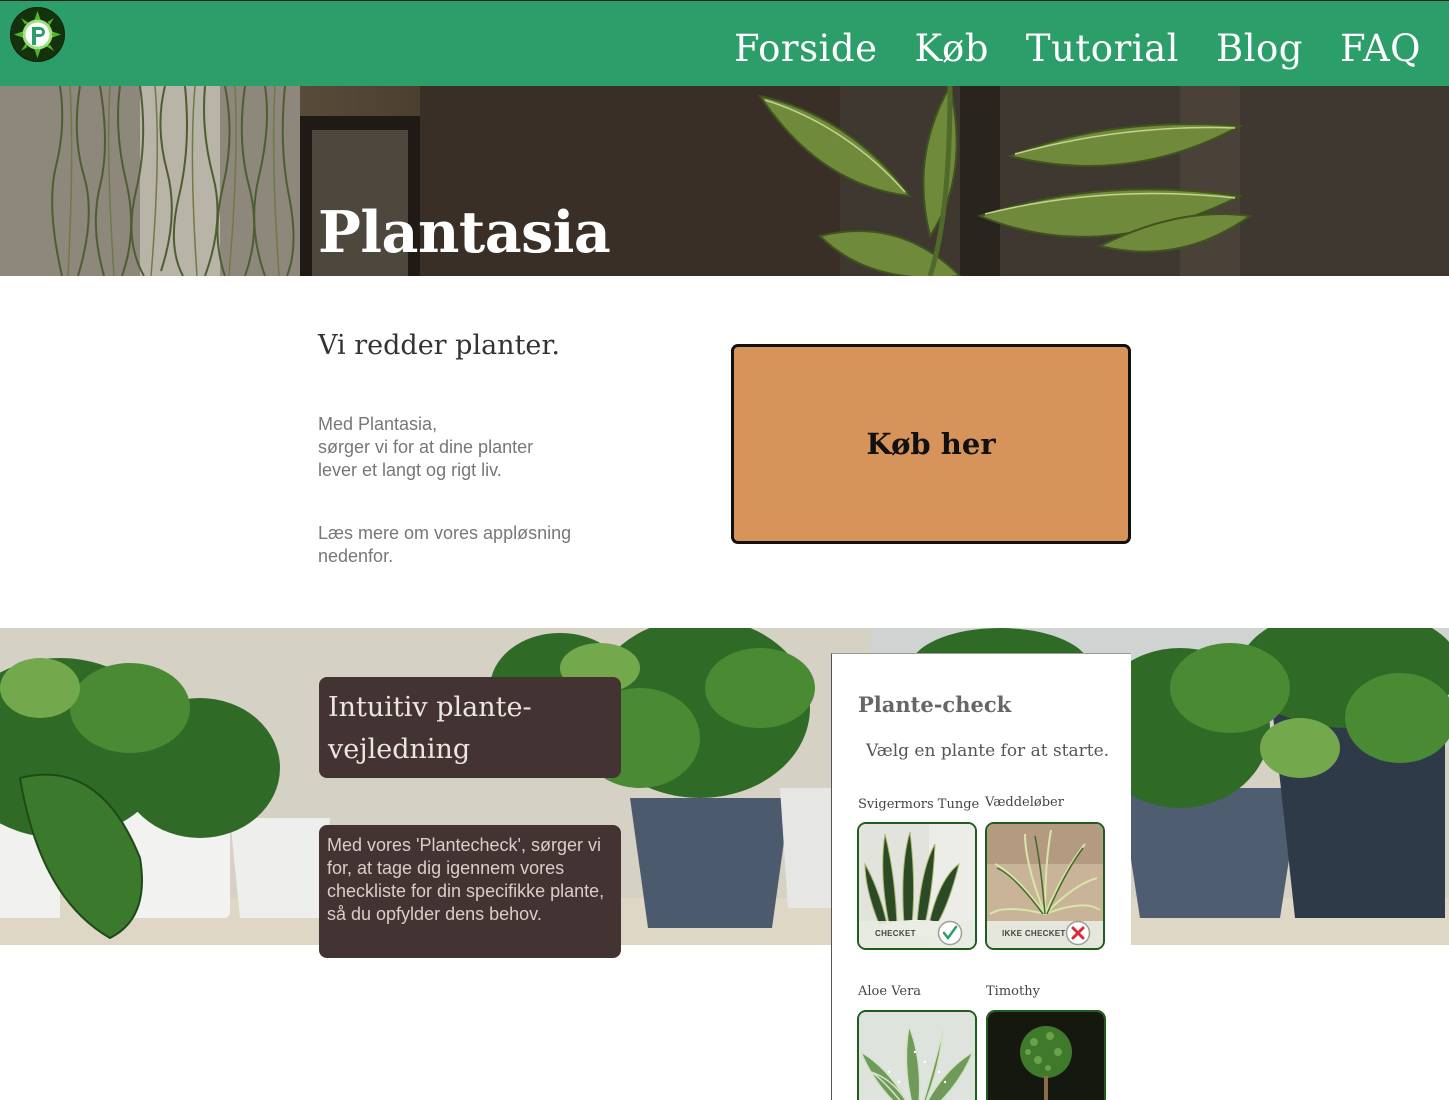 The height and width of the screenshot is (1100, 1449). Describe the element at coordinates (1034, 933) in the screenshot. I see `status-ikke-checket: IKKE CHECKET` at that location.